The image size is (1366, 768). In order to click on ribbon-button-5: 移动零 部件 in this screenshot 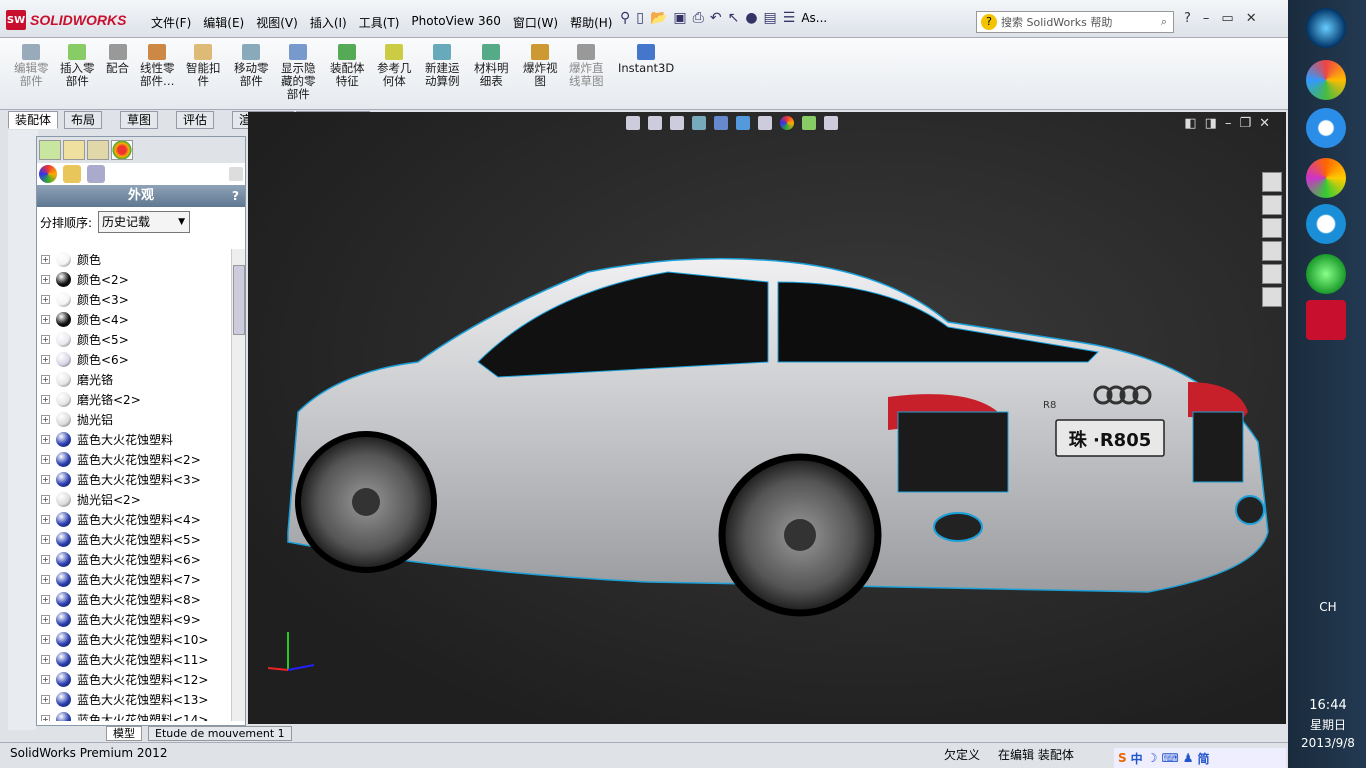, I will do `click(251, 66)`.